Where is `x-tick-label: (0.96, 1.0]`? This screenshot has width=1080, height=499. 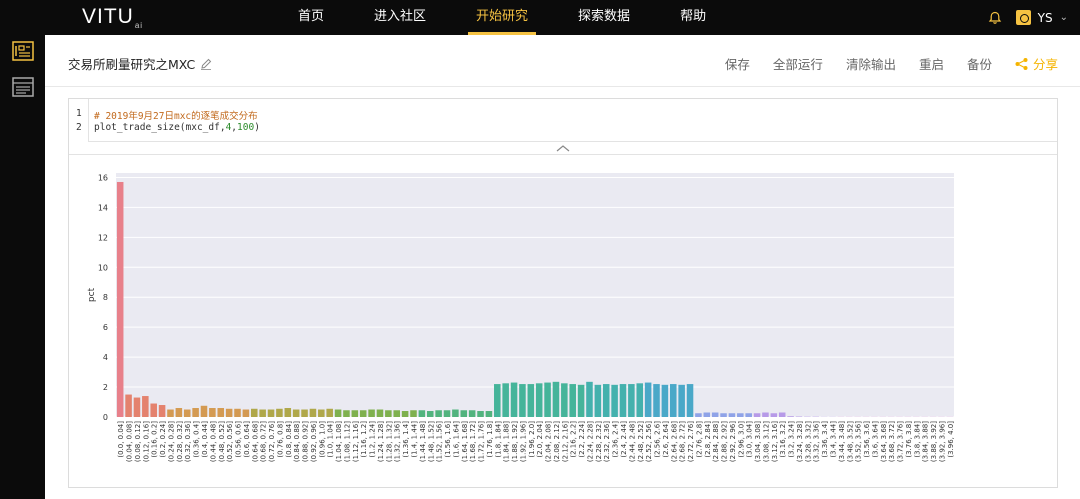
x-tick-label: (0.96, 1.0] is located at coordinates (322, 439).